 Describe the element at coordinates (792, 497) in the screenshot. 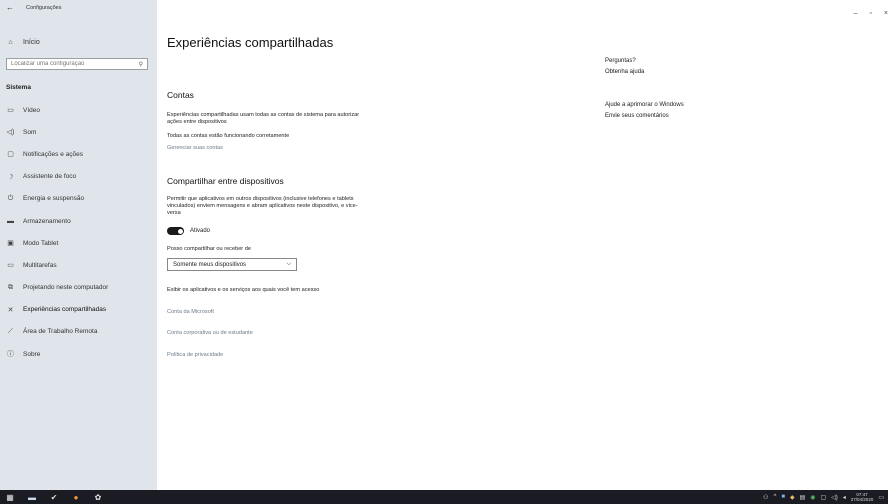

I see `tray-app-icon-2: ◆` at that location.